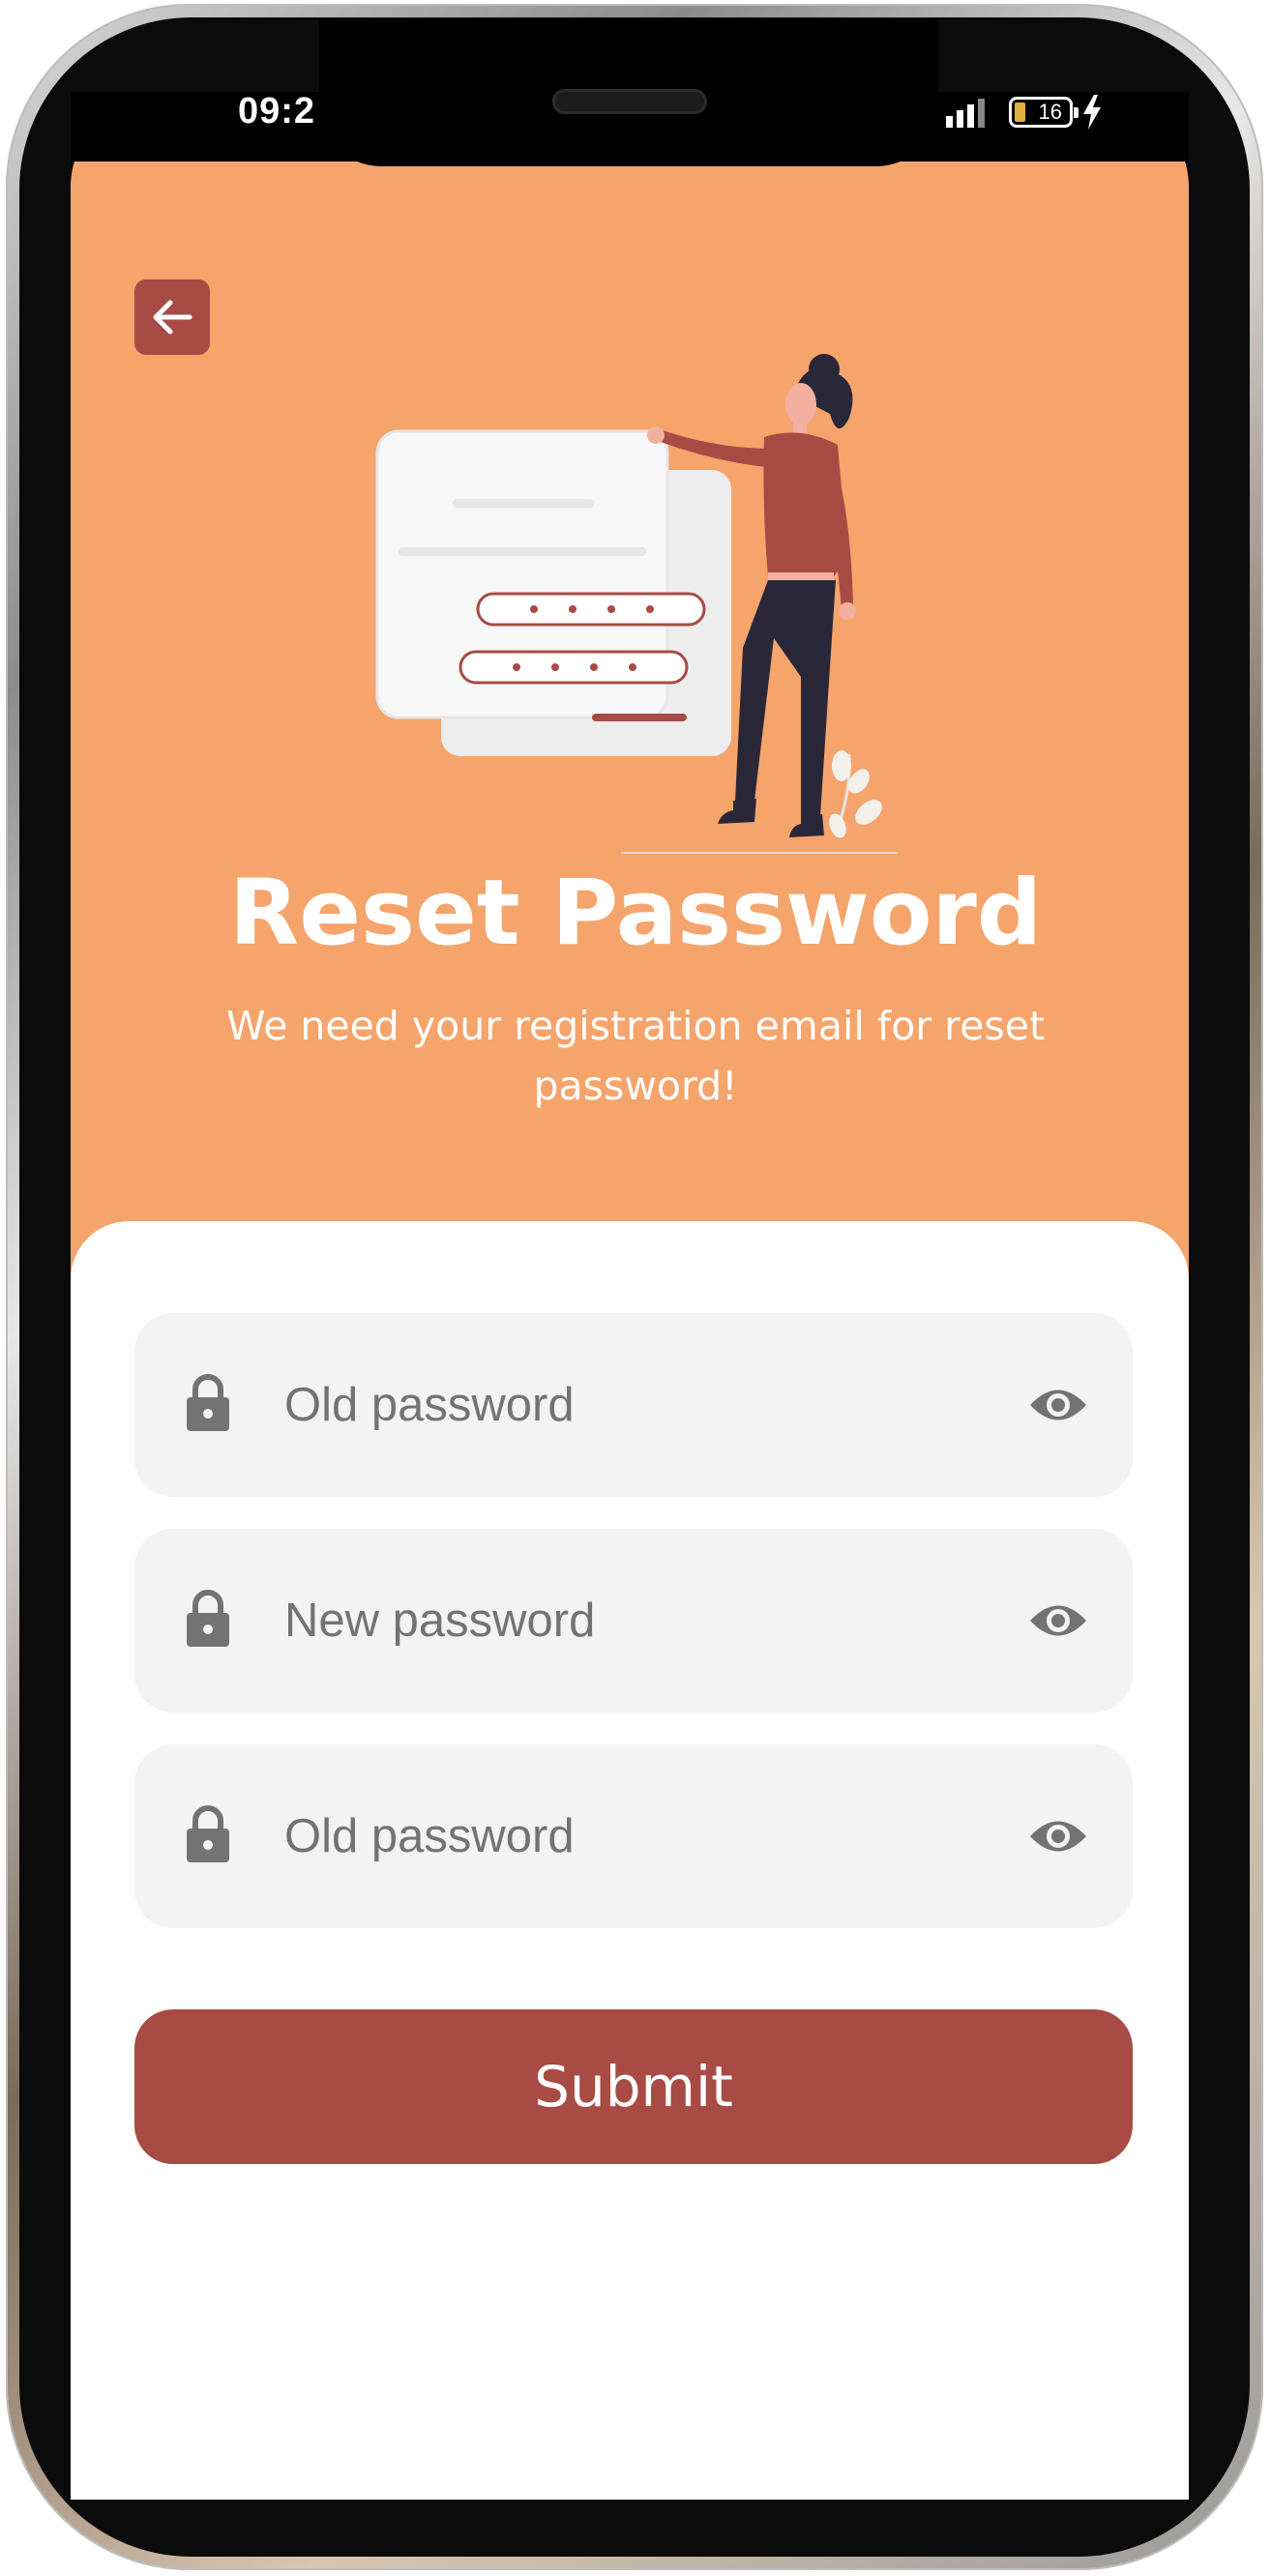  What do you see at coordinates (637, 604) in the screenshot?
I see `reset-password-illustration` at bounding box center [637, 604].